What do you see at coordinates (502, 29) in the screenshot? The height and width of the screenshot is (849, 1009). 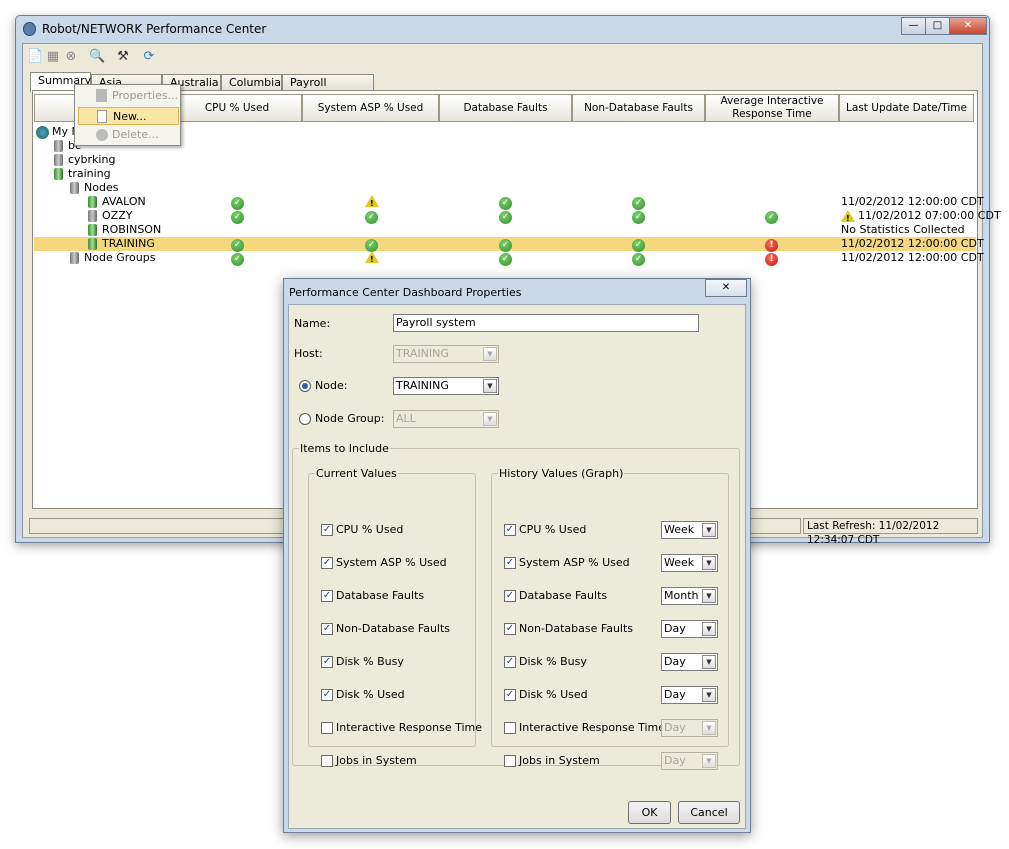 I see `title-bar: Robot/NETWORK Performance Center — □ ✕` at bounding box center [502, 29].